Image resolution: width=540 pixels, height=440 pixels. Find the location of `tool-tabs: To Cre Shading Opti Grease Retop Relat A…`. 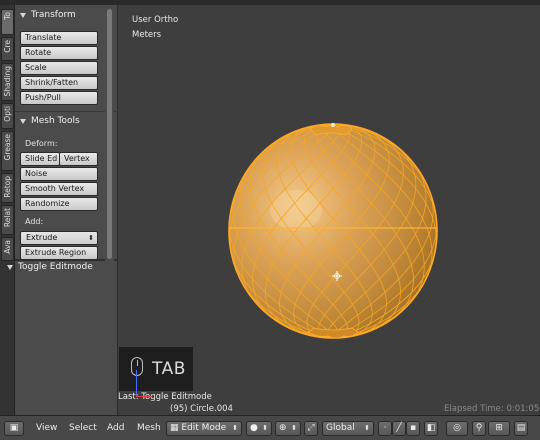

tool-tabs: To Cre Shading Opti Grease Retop Relat A… is located at coordinates (7, 210).